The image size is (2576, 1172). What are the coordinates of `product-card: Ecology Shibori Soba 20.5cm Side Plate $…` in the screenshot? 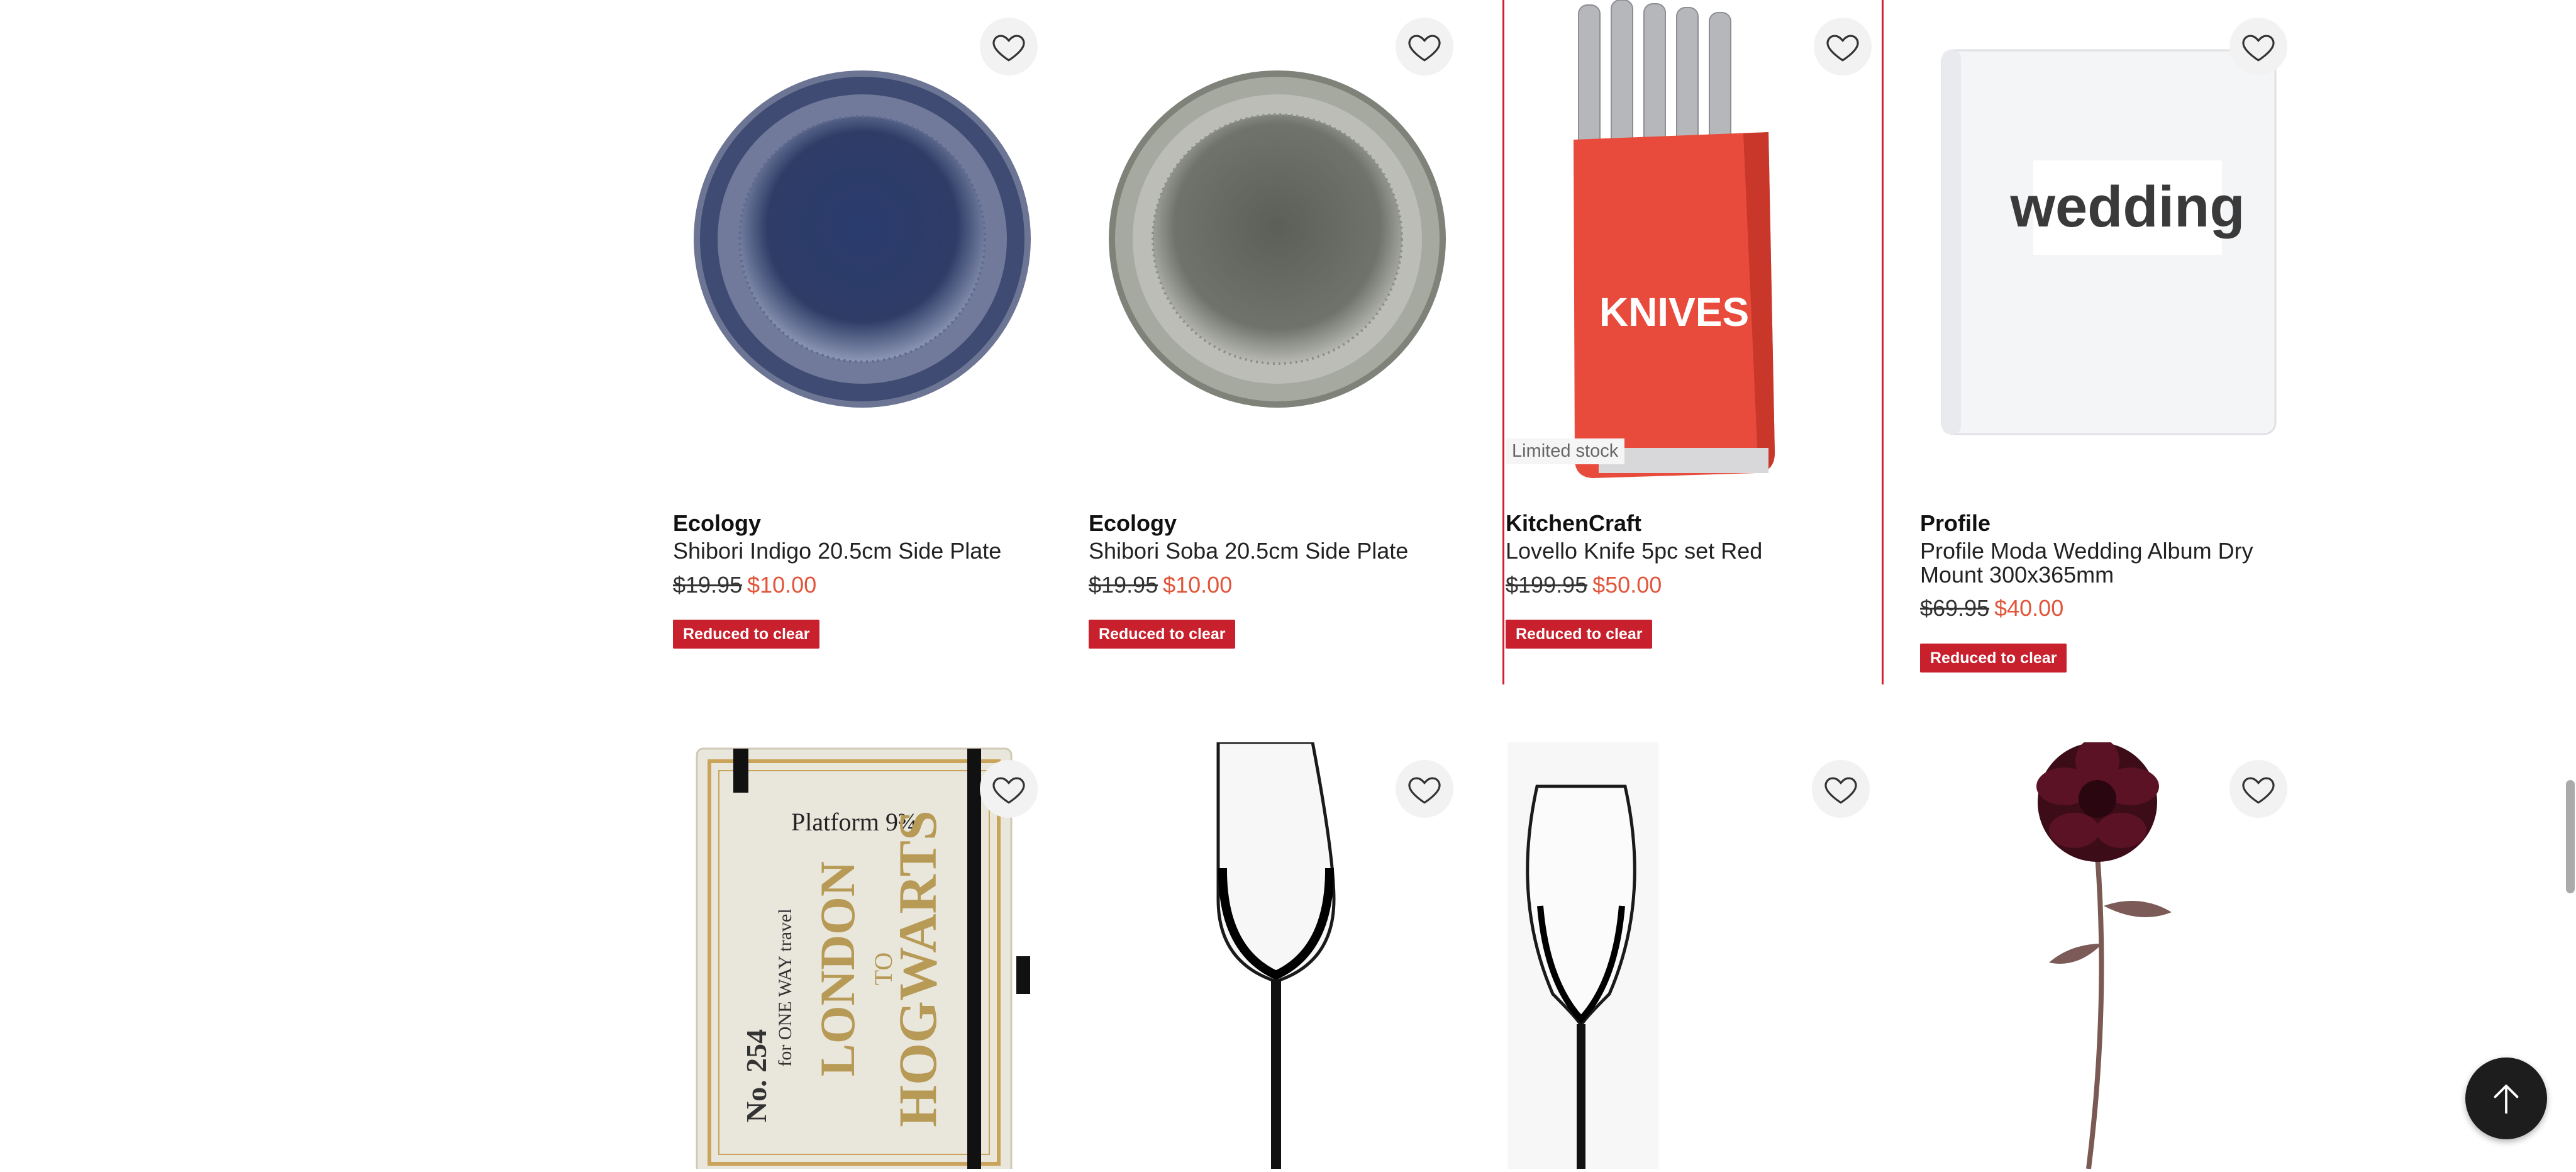 It's located at (1276, 343).